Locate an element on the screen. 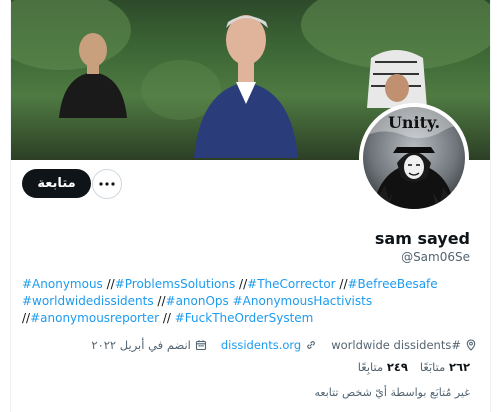 This screenshot has height=412, width=500. hashtag-link: #Anonymous is located at coordinates (62, 284).